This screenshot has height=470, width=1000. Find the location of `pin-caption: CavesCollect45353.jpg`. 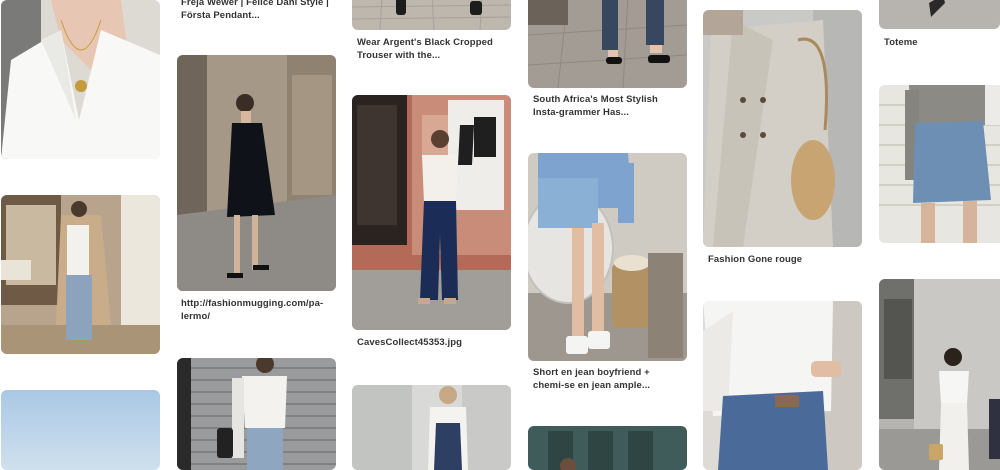

pin-caption: CavesCollect45353.jpg is located at coordinates (432, 342).